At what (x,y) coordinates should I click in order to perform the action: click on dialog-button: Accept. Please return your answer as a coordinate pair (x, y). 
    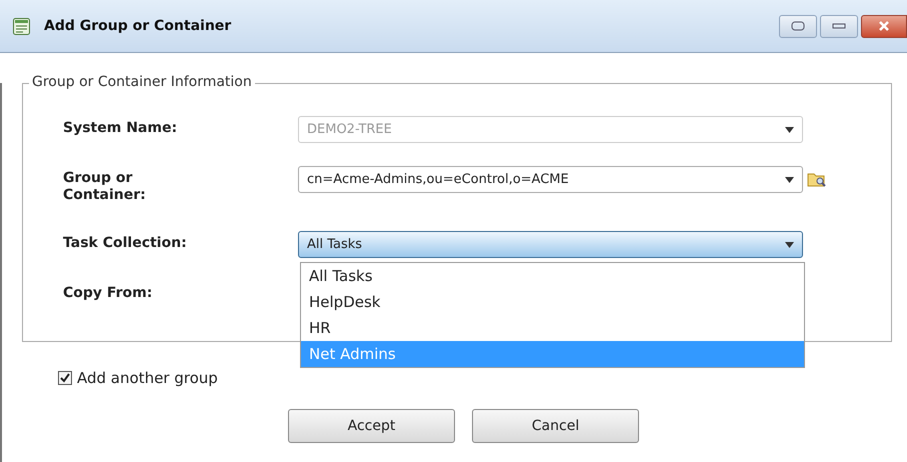
    Looking at the image, I should click on (371, 426).